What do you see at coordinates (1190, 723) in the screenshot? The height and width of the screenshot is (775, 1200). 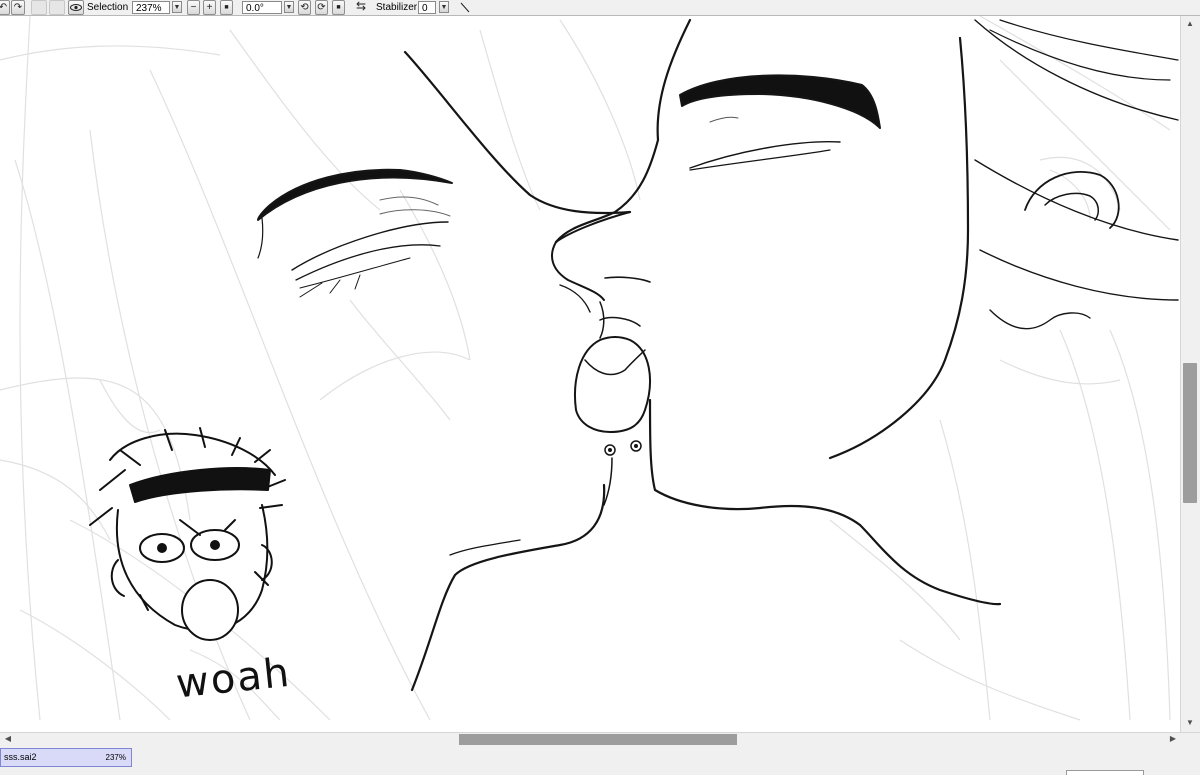 I see `scroll-down-icon: ▼` at bounding box center [1190, 723].